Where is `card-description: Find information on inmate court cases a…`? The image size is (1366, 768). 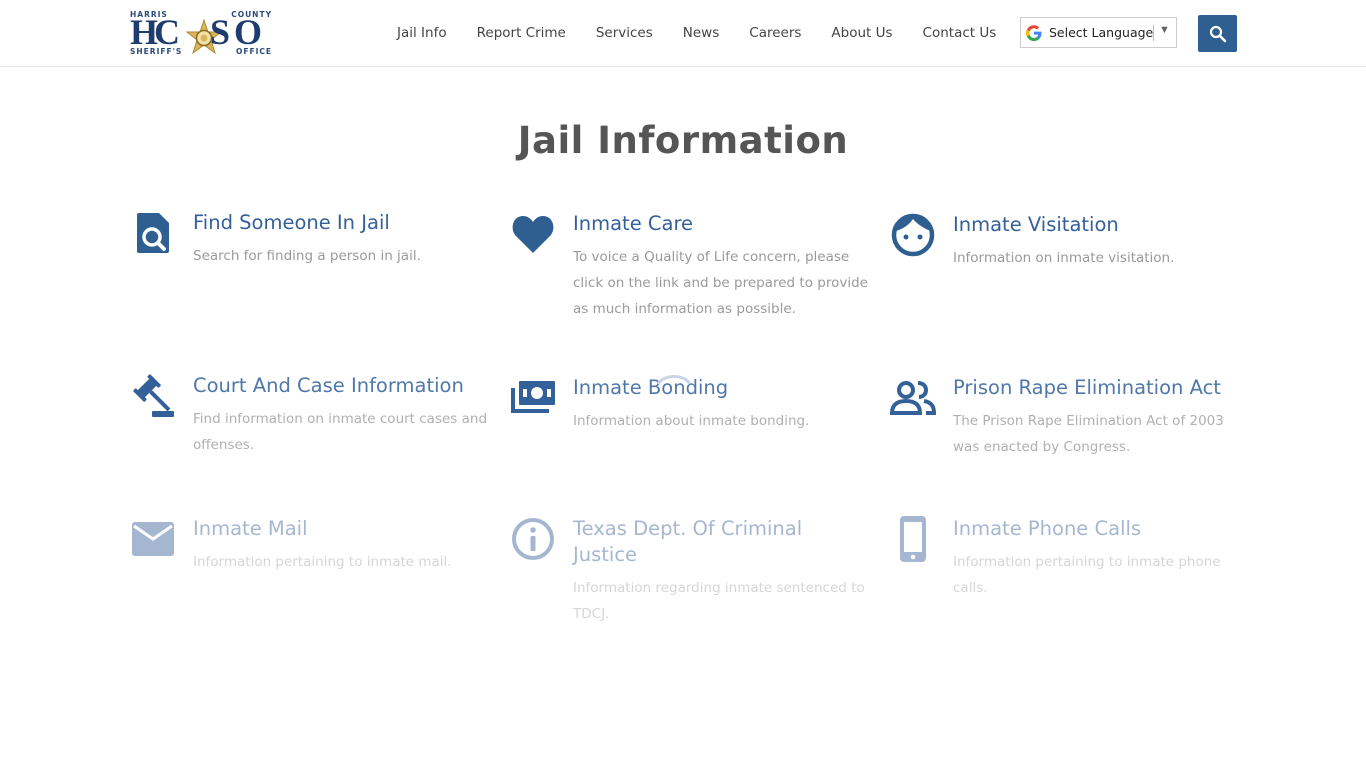 card-description: Find information on inmate court cases a… is located at coordinates (340, 432).